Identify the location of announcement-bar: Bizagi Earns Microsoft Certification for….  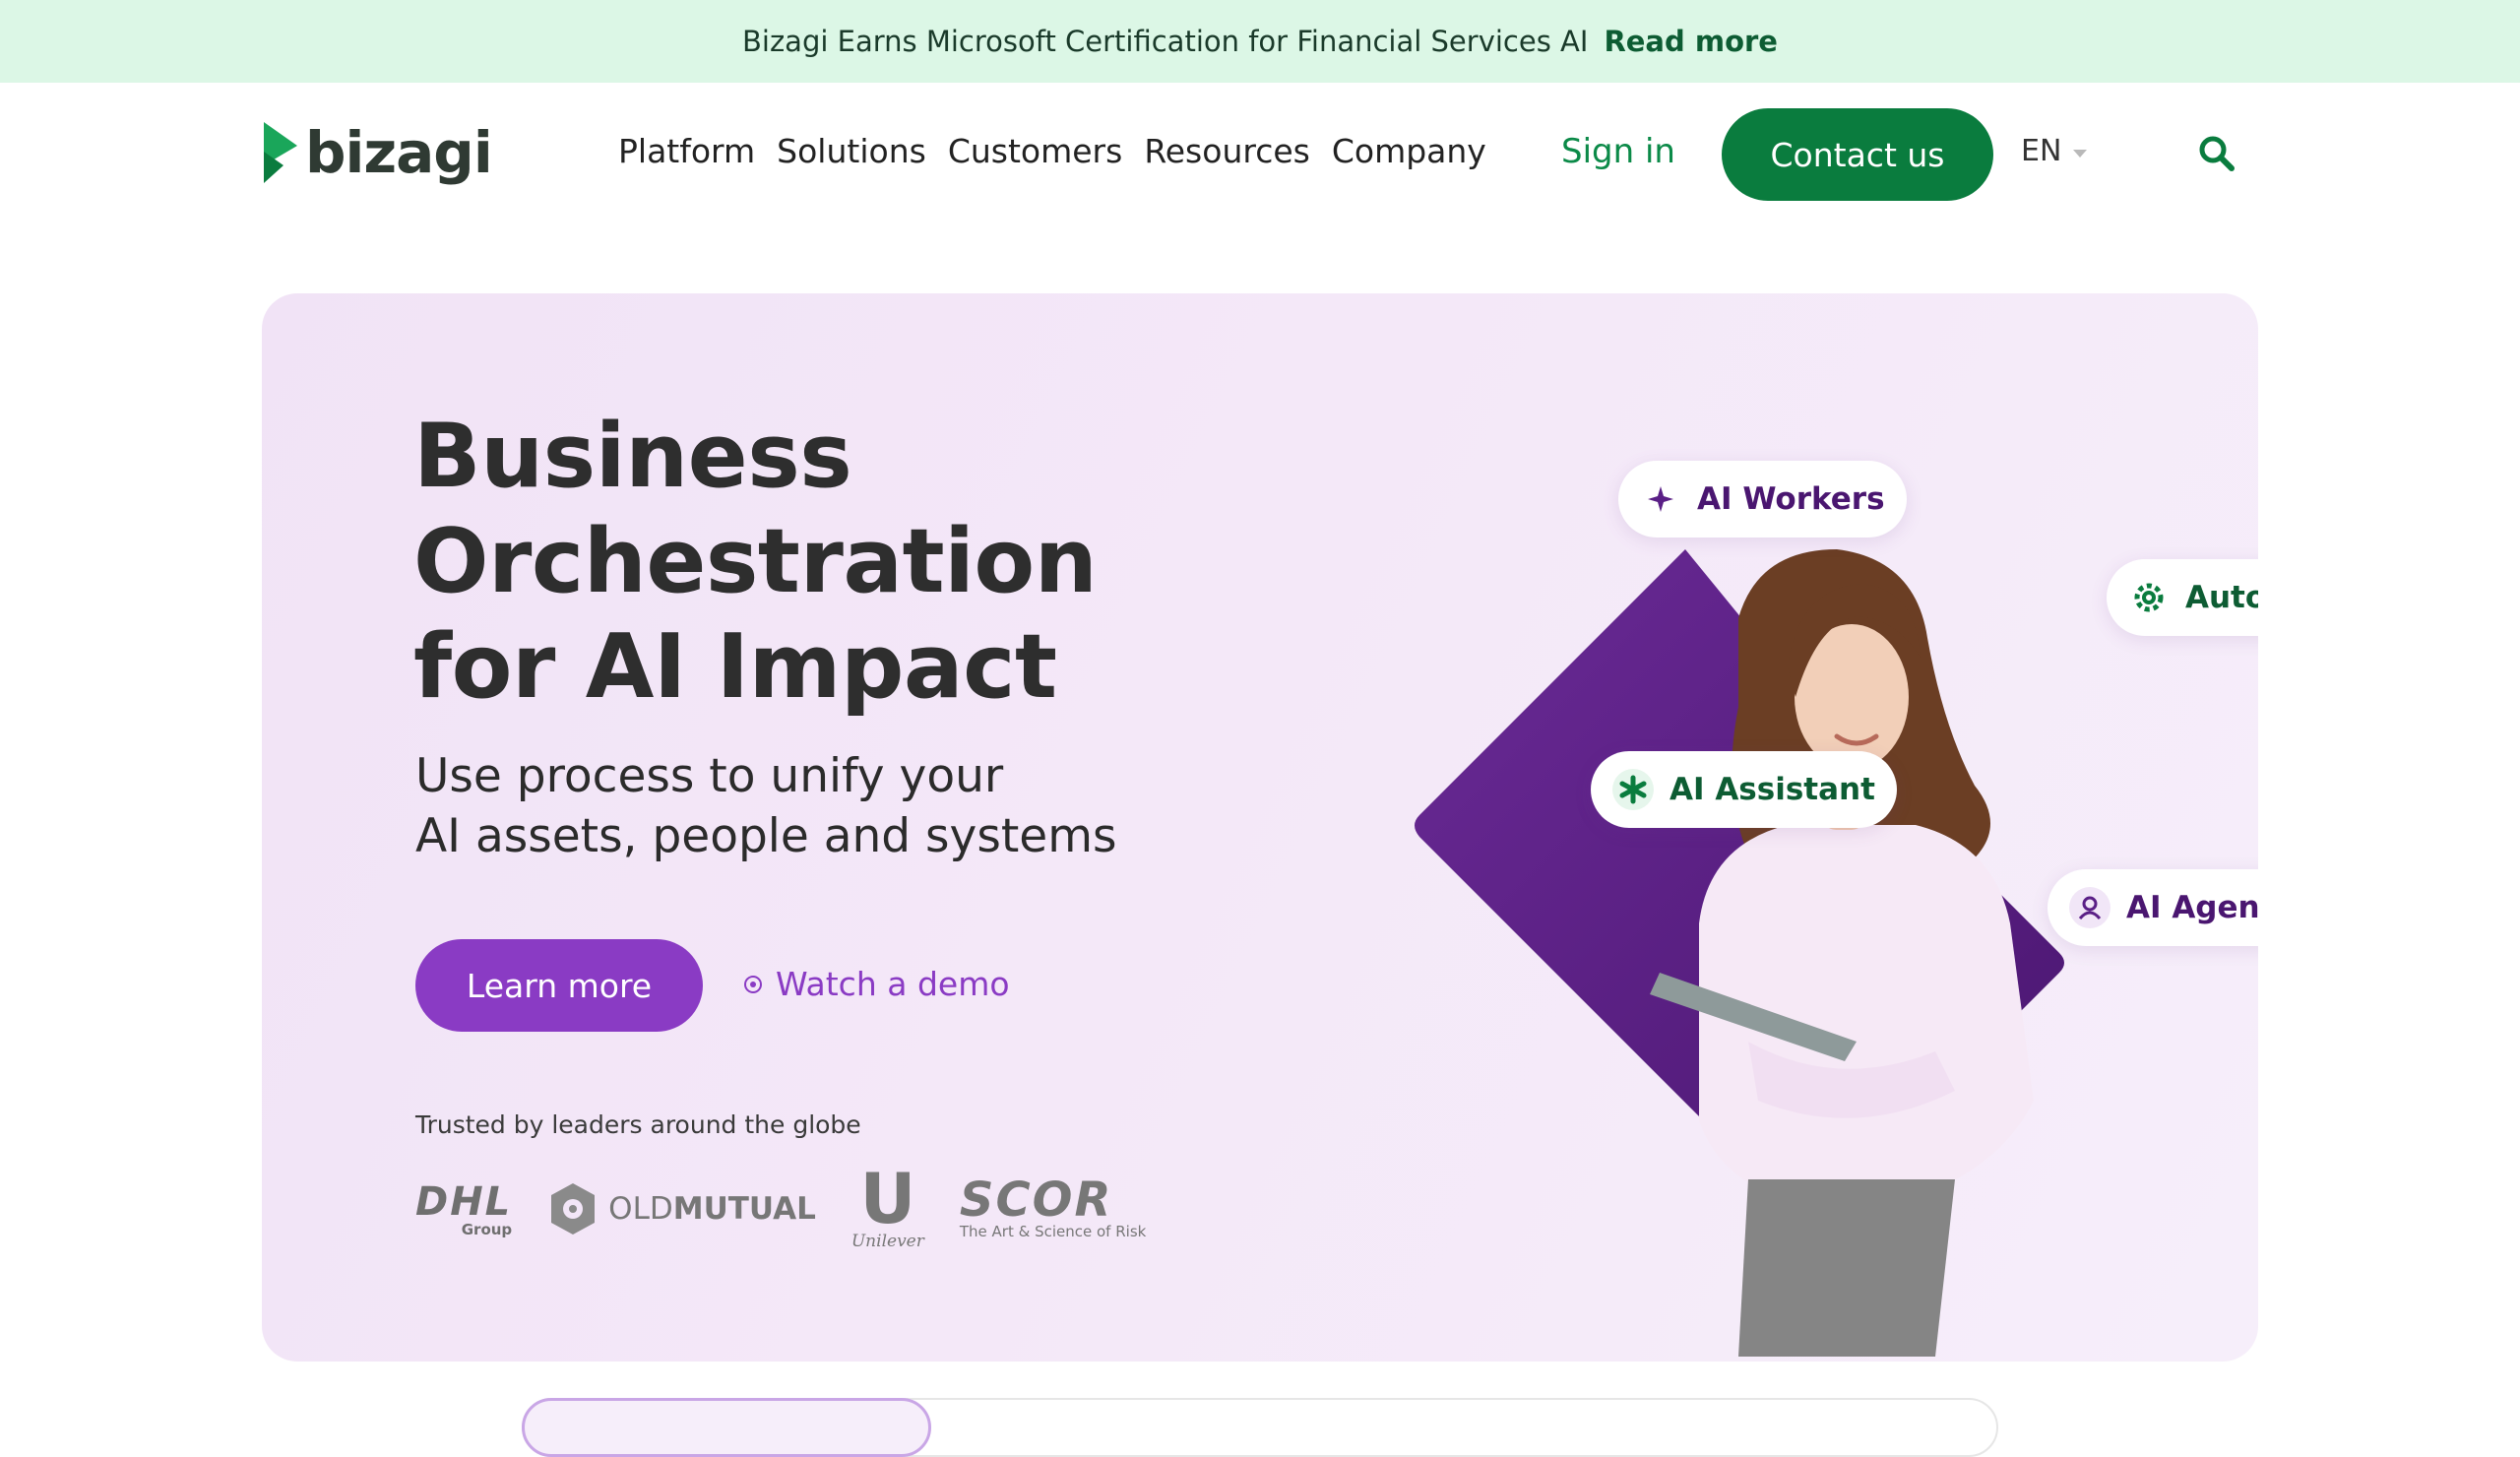
(1260, 41).